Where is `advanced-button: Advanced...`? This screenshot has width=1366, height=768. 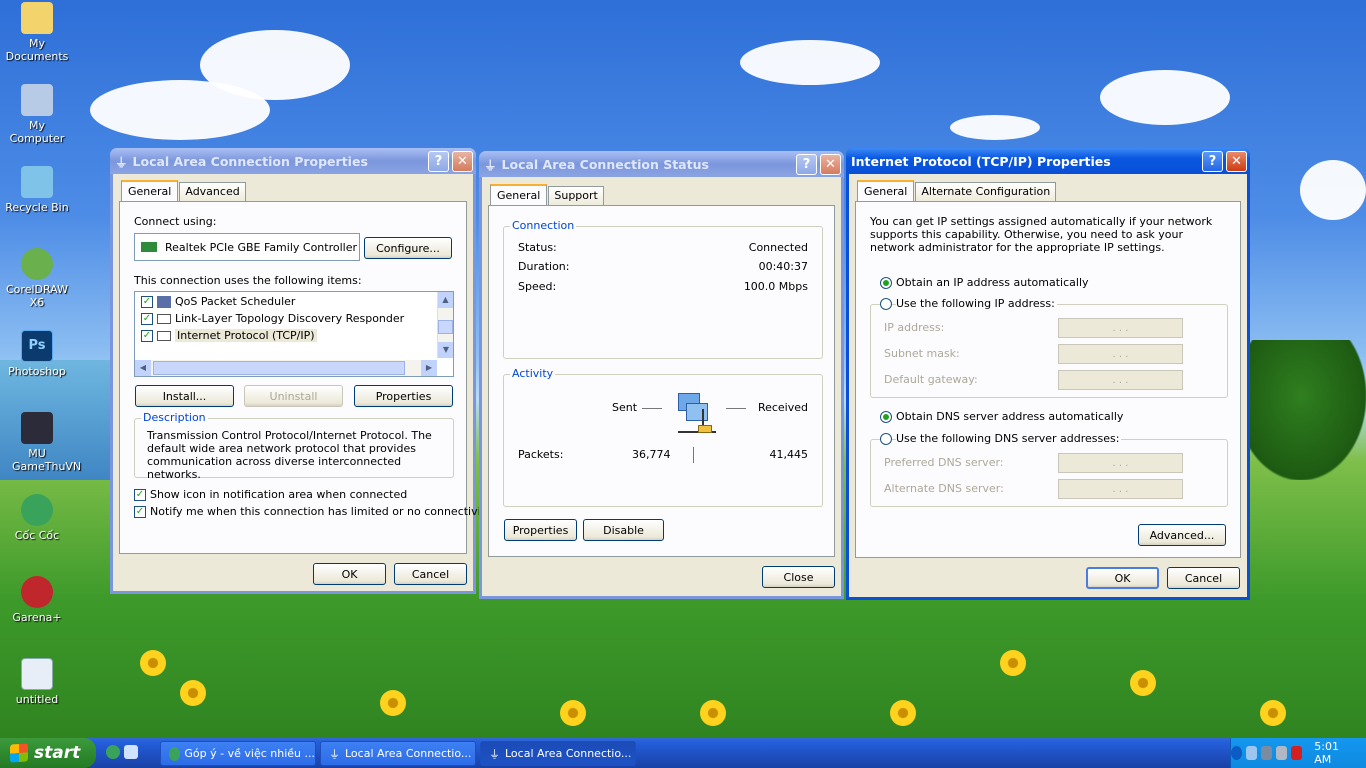
advanced-button: Advanced... is located at coordinates (1182, 535).